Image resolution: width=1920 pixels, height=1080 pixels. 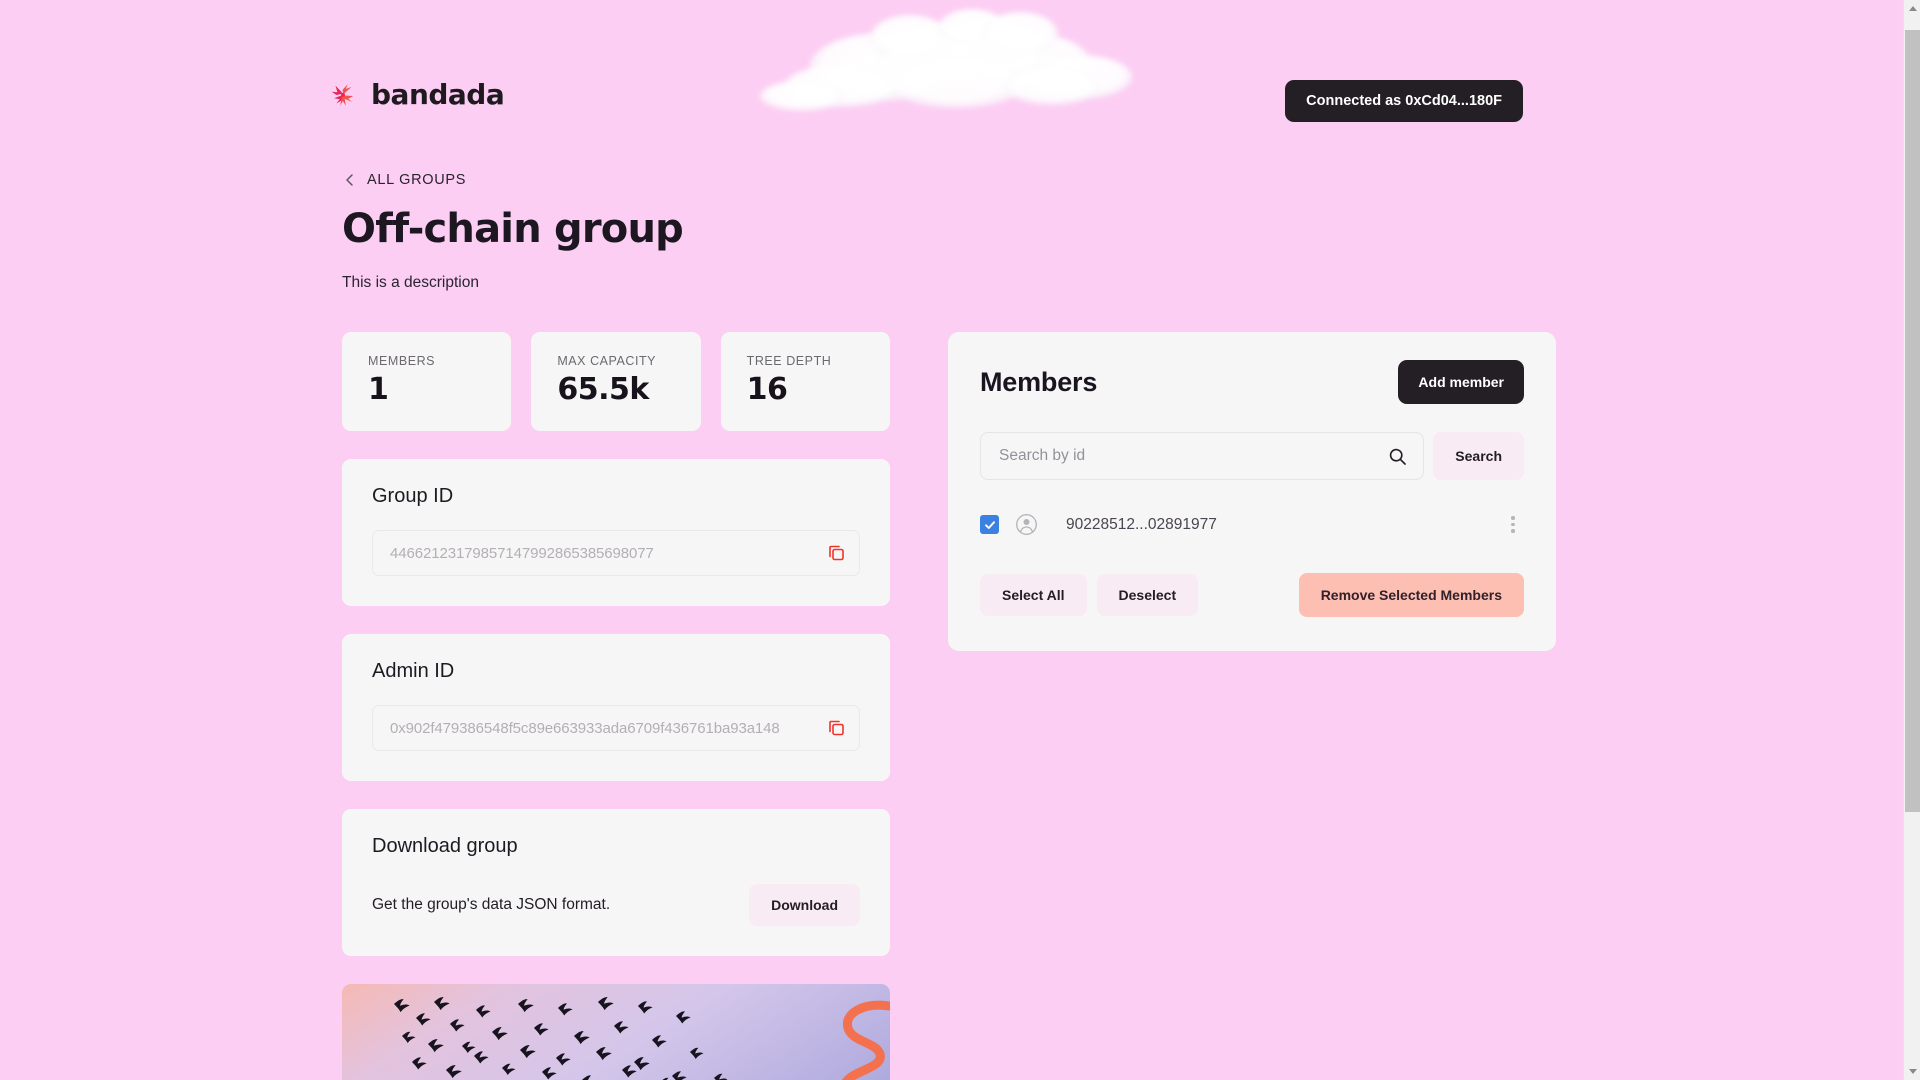 What do you see at coordinates (1411, 595) in the screenshot?
I see `remove-selected-members-button: Remove Selected Members` at bounding box center [1411, 595].